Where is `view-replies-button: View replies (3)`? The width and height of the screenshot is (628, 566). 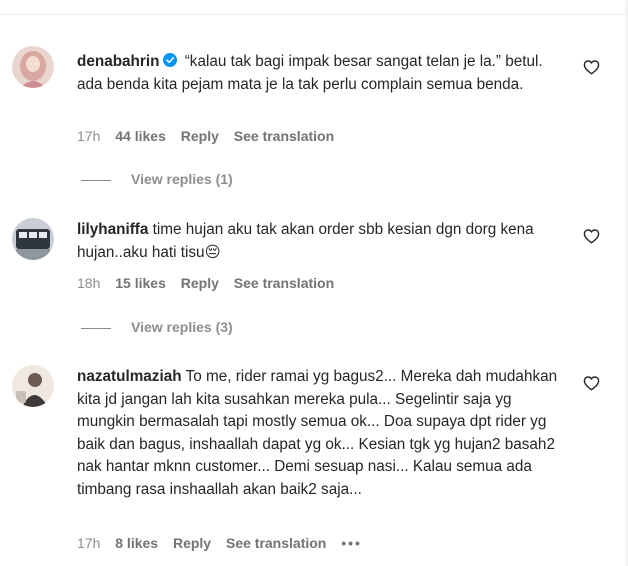
view-replies-button: View replies (3) is located at coordinates (157, 327).